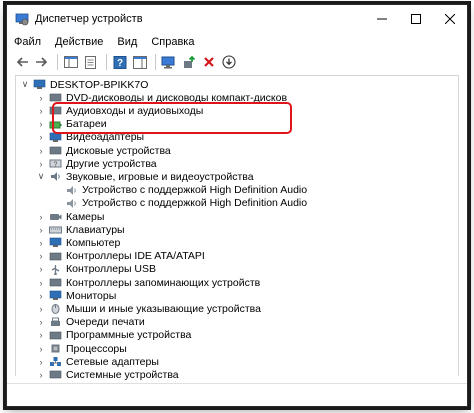  Describe the element at coordinates (163, 308) in the screenshot. I see `tree-item-label: Мыши и иные указывающие устройства` at that location.